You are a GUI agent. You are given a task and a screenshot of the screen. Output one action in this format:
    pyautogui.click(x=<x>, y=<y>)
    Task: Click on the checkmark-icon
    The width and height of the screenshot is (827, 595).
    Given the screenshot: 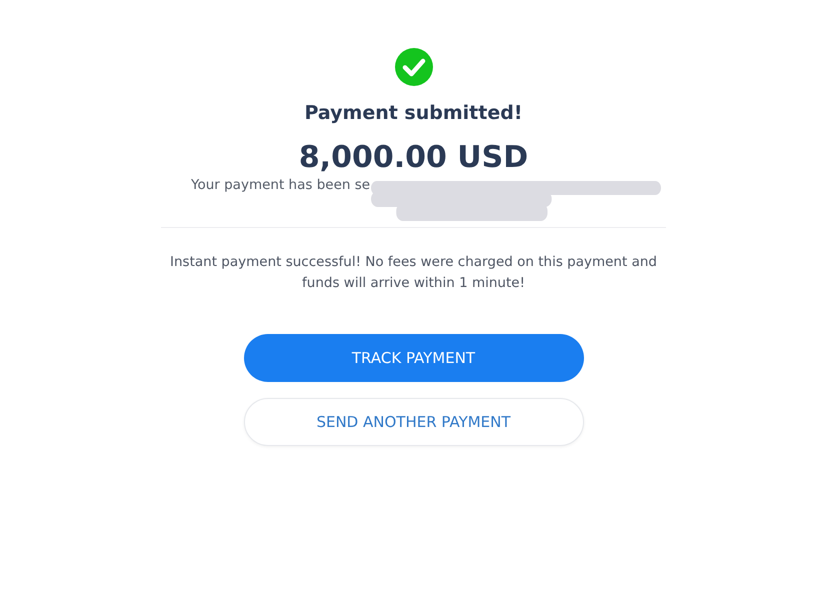 What is the action you would take?
    pyautogui.click(x=413, y=67)
    